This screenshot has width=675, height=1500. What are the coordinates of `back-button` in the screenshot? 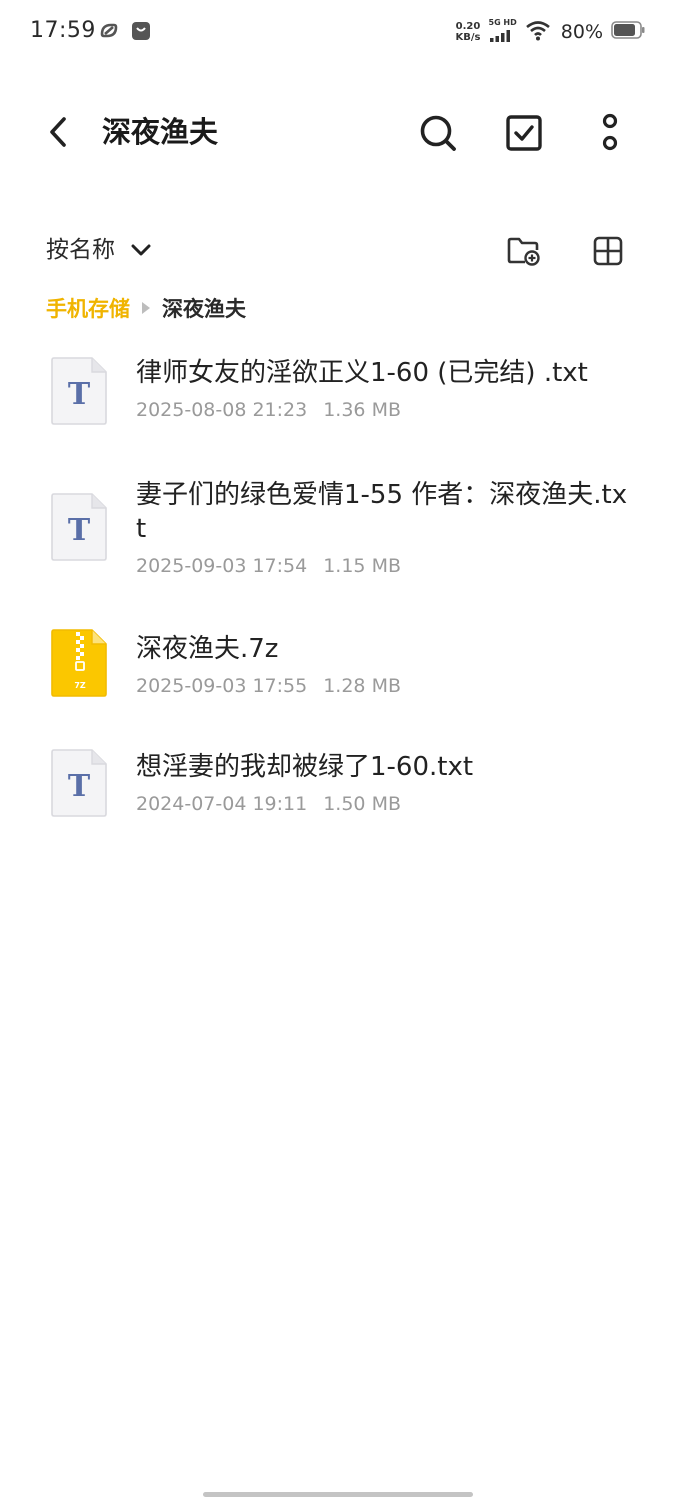 It's located at (58, 132).